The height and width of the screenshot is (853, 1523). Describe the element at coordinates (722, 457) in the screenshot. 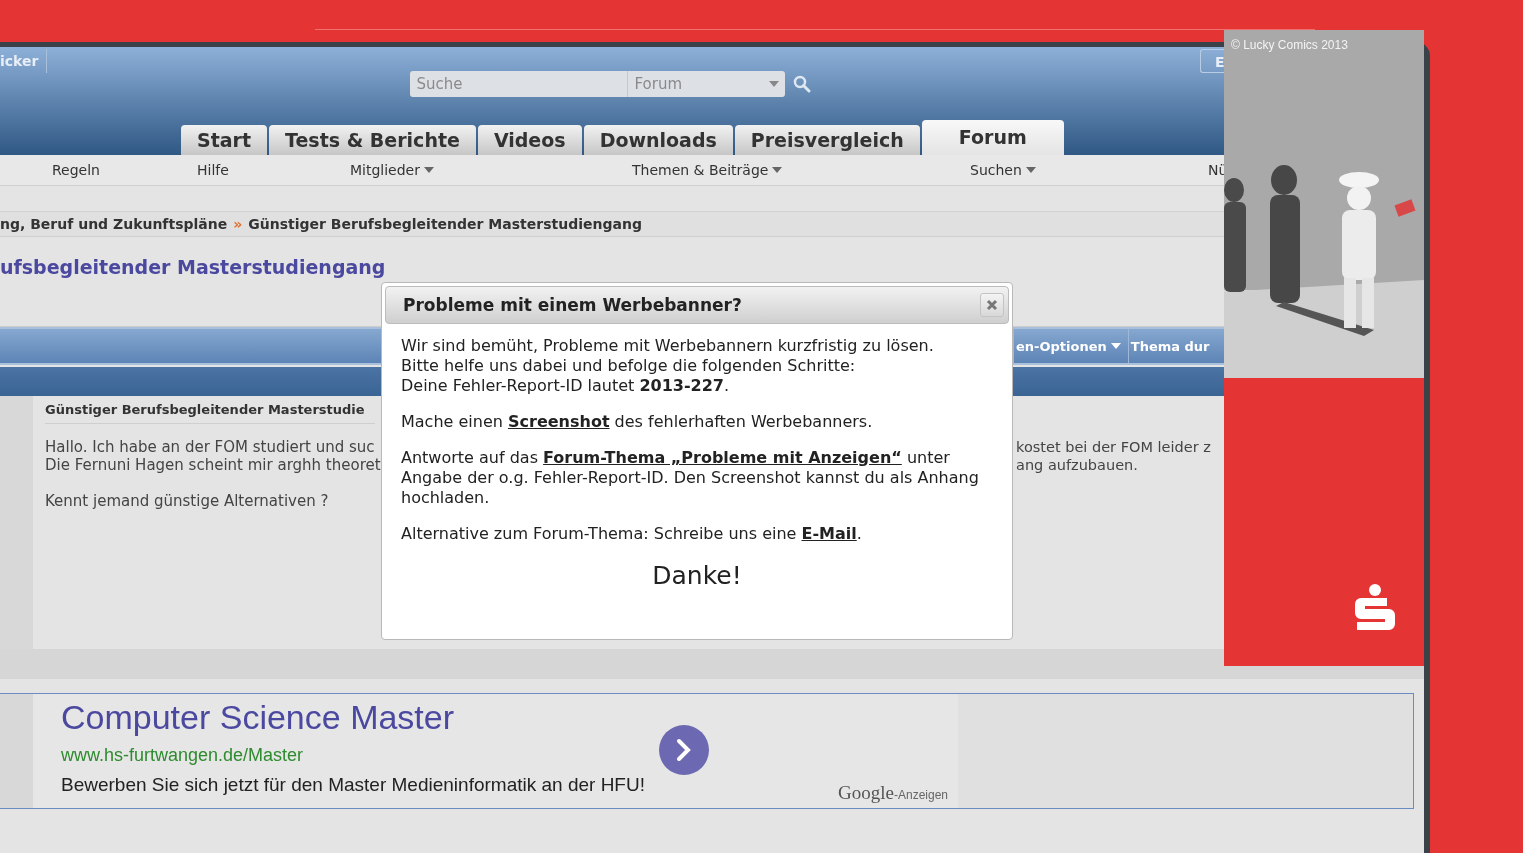

I see `dialog-link: Forum-Thema „Probleme mit Anzeigen“` at that location.